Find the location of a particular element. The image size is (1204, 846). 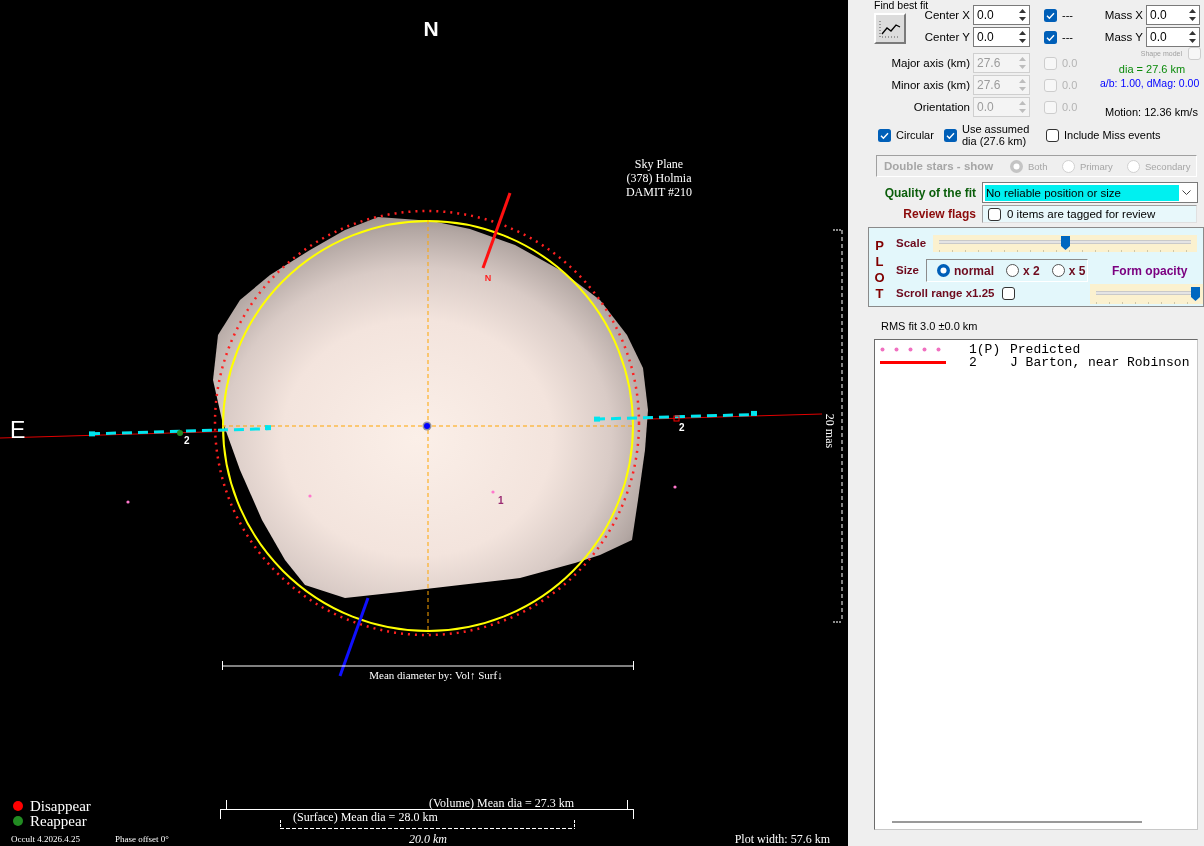

phase-offset-label: Phase offset 0° is located at coordinates (142, 839).